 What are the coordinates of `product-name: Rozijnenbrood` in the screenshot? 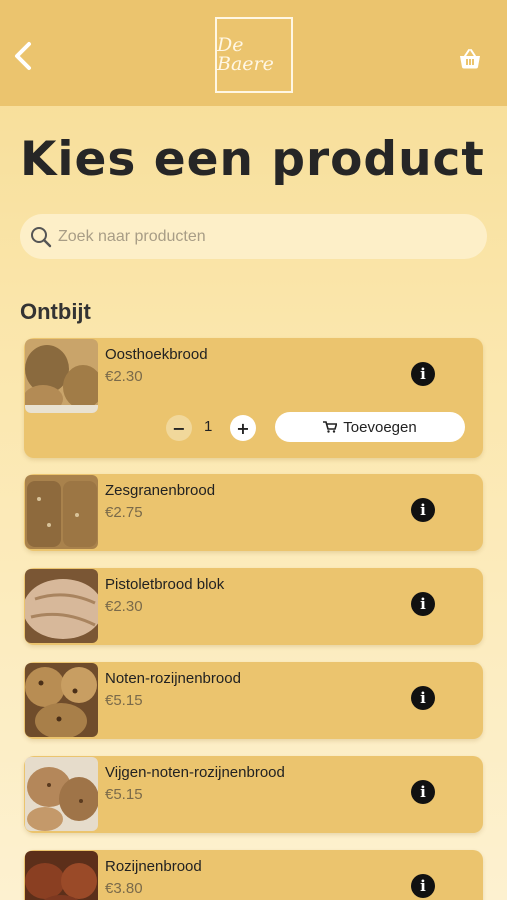 It's located at (153, 866).